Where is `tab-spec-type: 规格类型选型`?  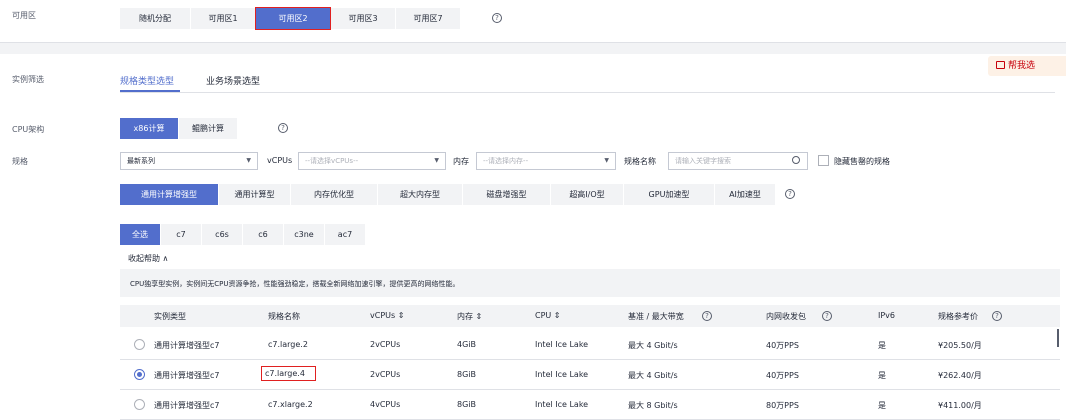
tab-spec-type: 规格类型选型 is located at coordinates (147, 80).